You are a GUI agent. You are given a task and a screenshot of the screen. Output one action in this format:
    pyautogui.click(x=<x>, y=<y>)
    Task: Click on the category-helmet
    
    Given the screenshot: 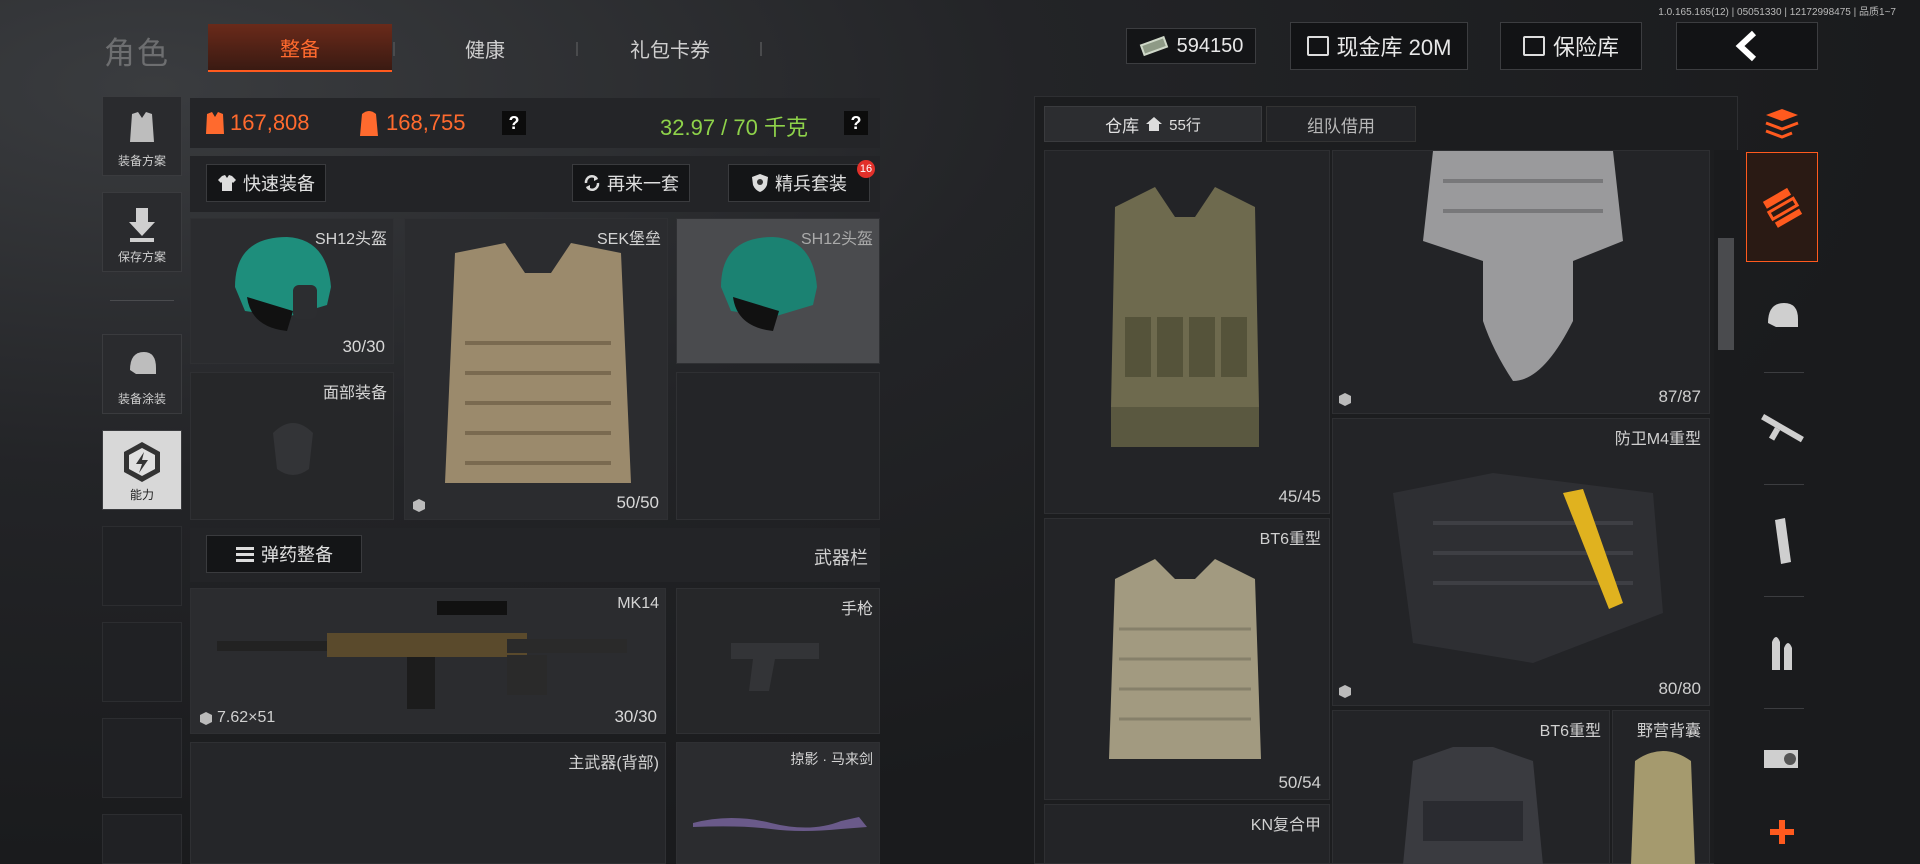 What is the action you would take?
    pyautogui.click(x=1782, y=317)
    